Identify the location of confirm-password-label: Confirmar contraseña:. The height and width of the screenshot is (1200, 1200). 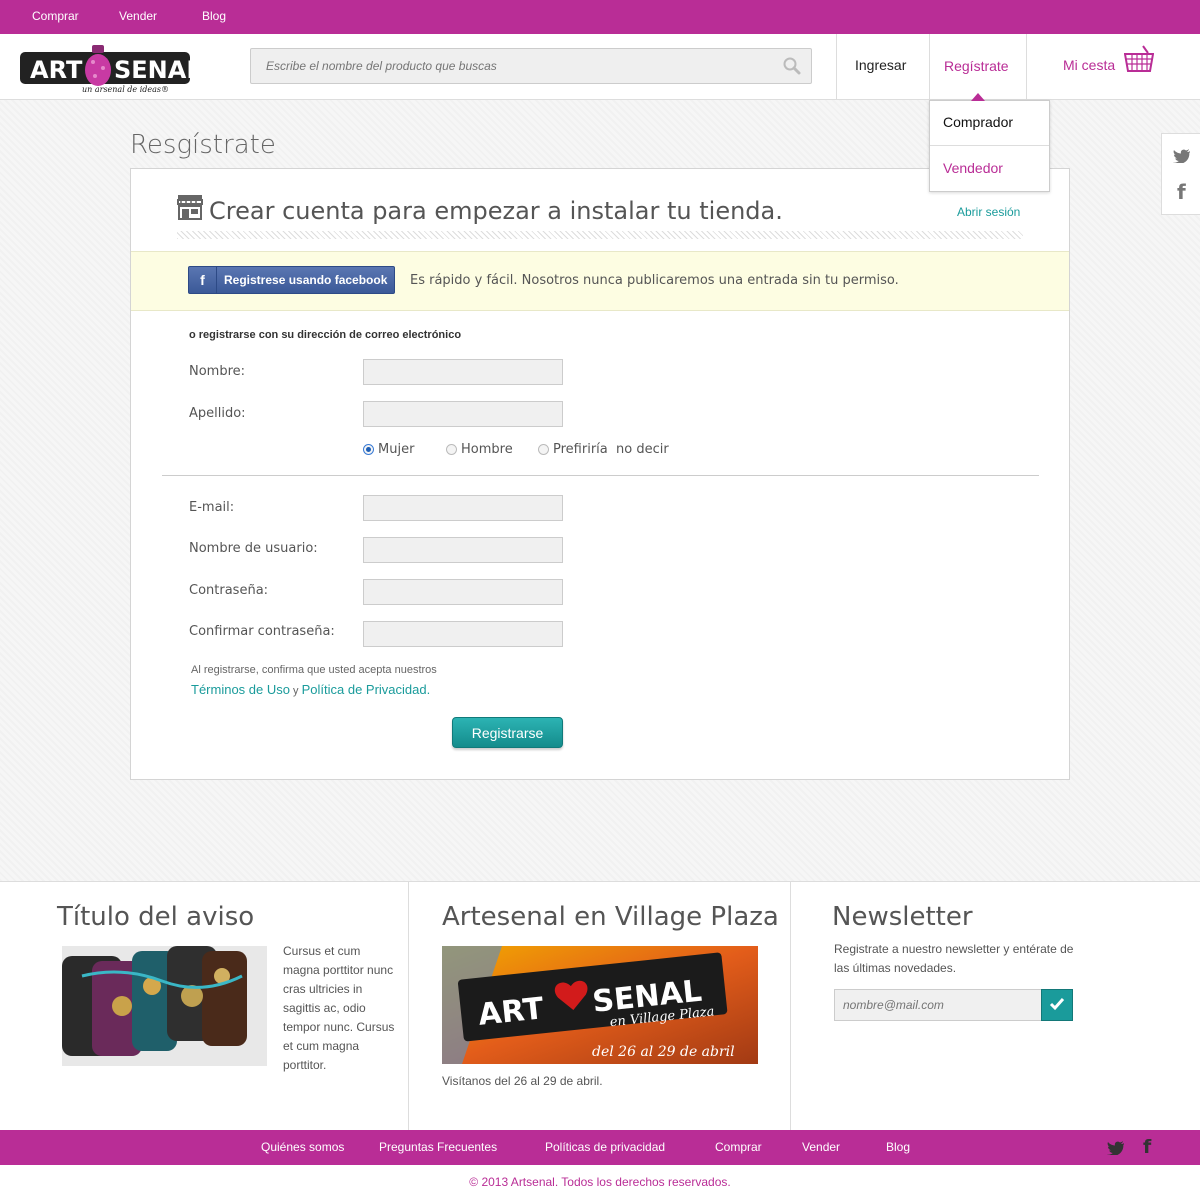
(262, 631).